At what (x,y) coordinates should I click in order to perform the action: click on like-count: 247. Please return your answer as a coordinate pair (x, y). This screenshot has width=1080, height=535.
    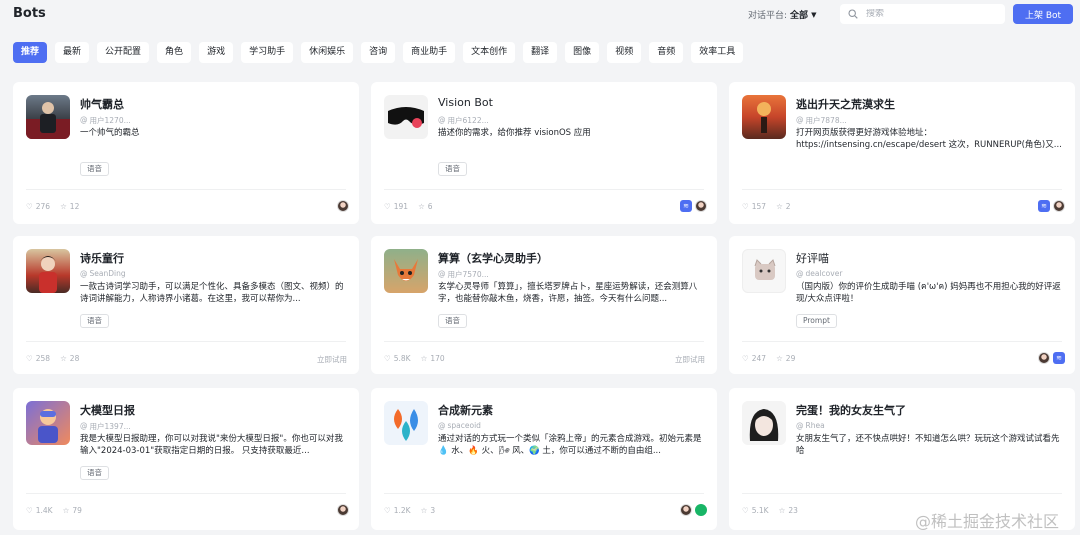
    Looking at the image, I should click on (759, 358).